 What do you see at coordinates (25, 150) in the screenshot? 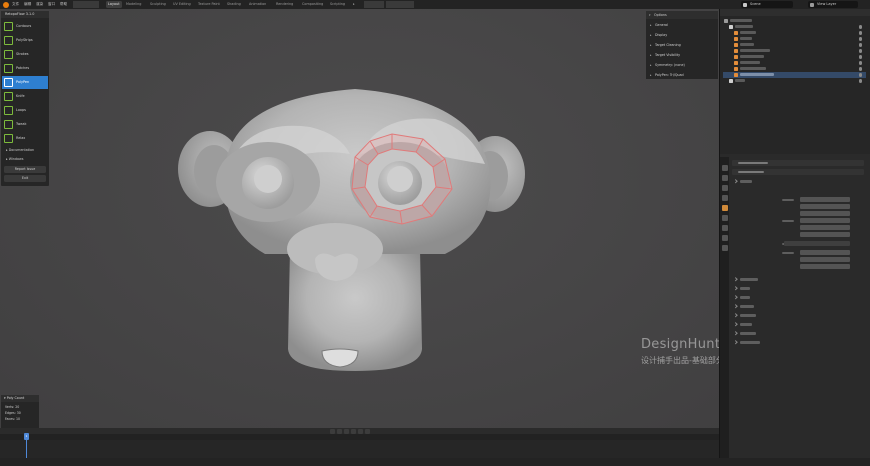
I see `section-documentation: ▸ Documentation` at bounding box center [25, 150].